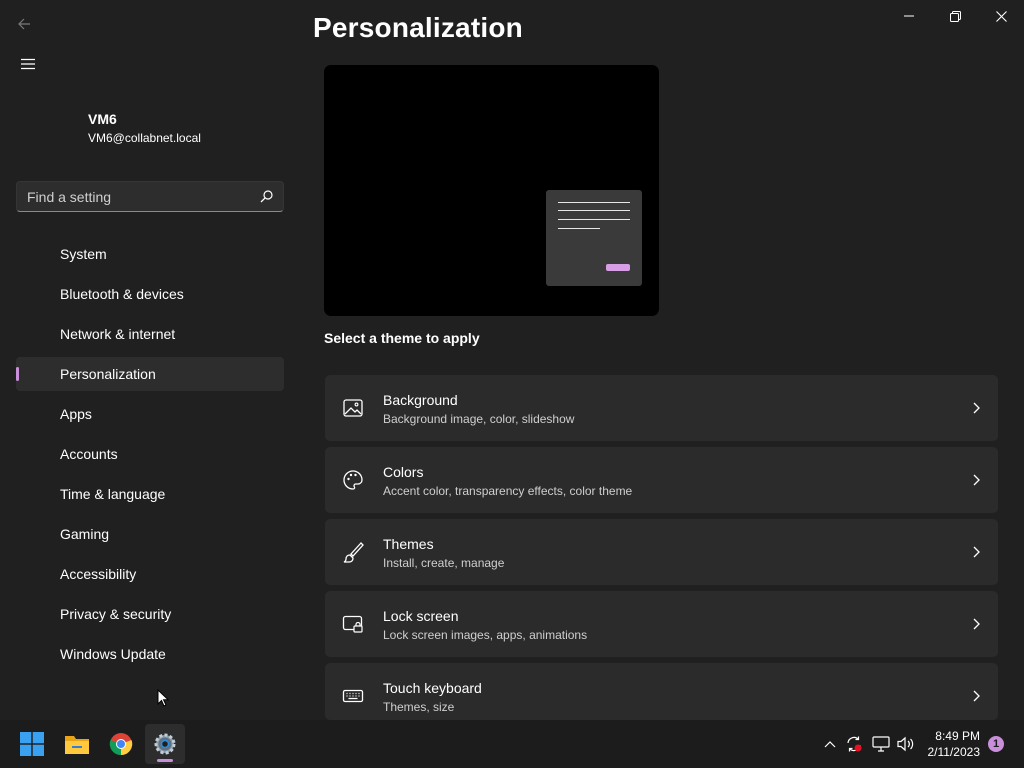  I want to click on volume-icon, so click(905, 744).